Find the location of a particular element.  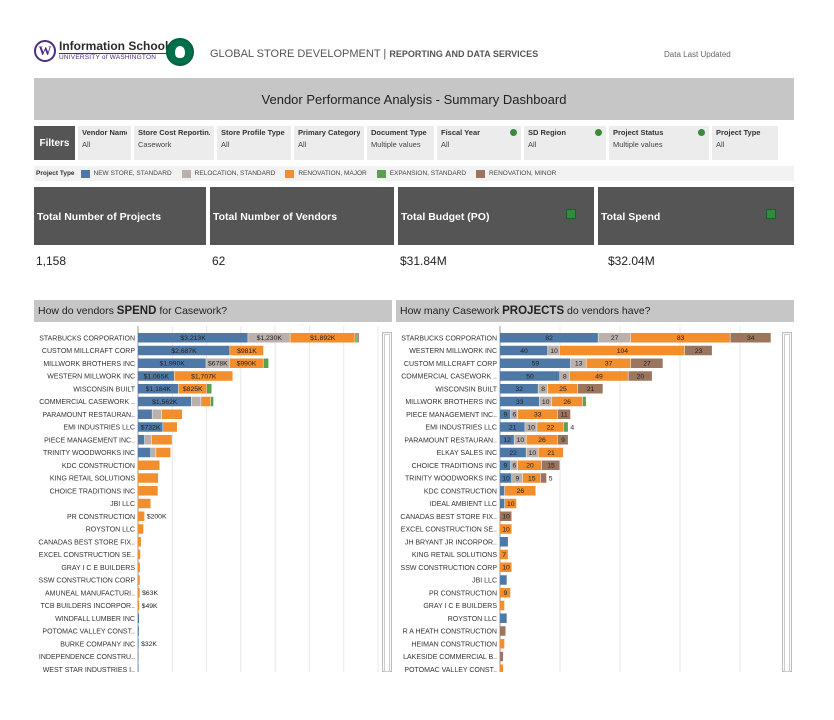

legend-label: RELOCATION, STANDARD is located at coordinates (235, 173).